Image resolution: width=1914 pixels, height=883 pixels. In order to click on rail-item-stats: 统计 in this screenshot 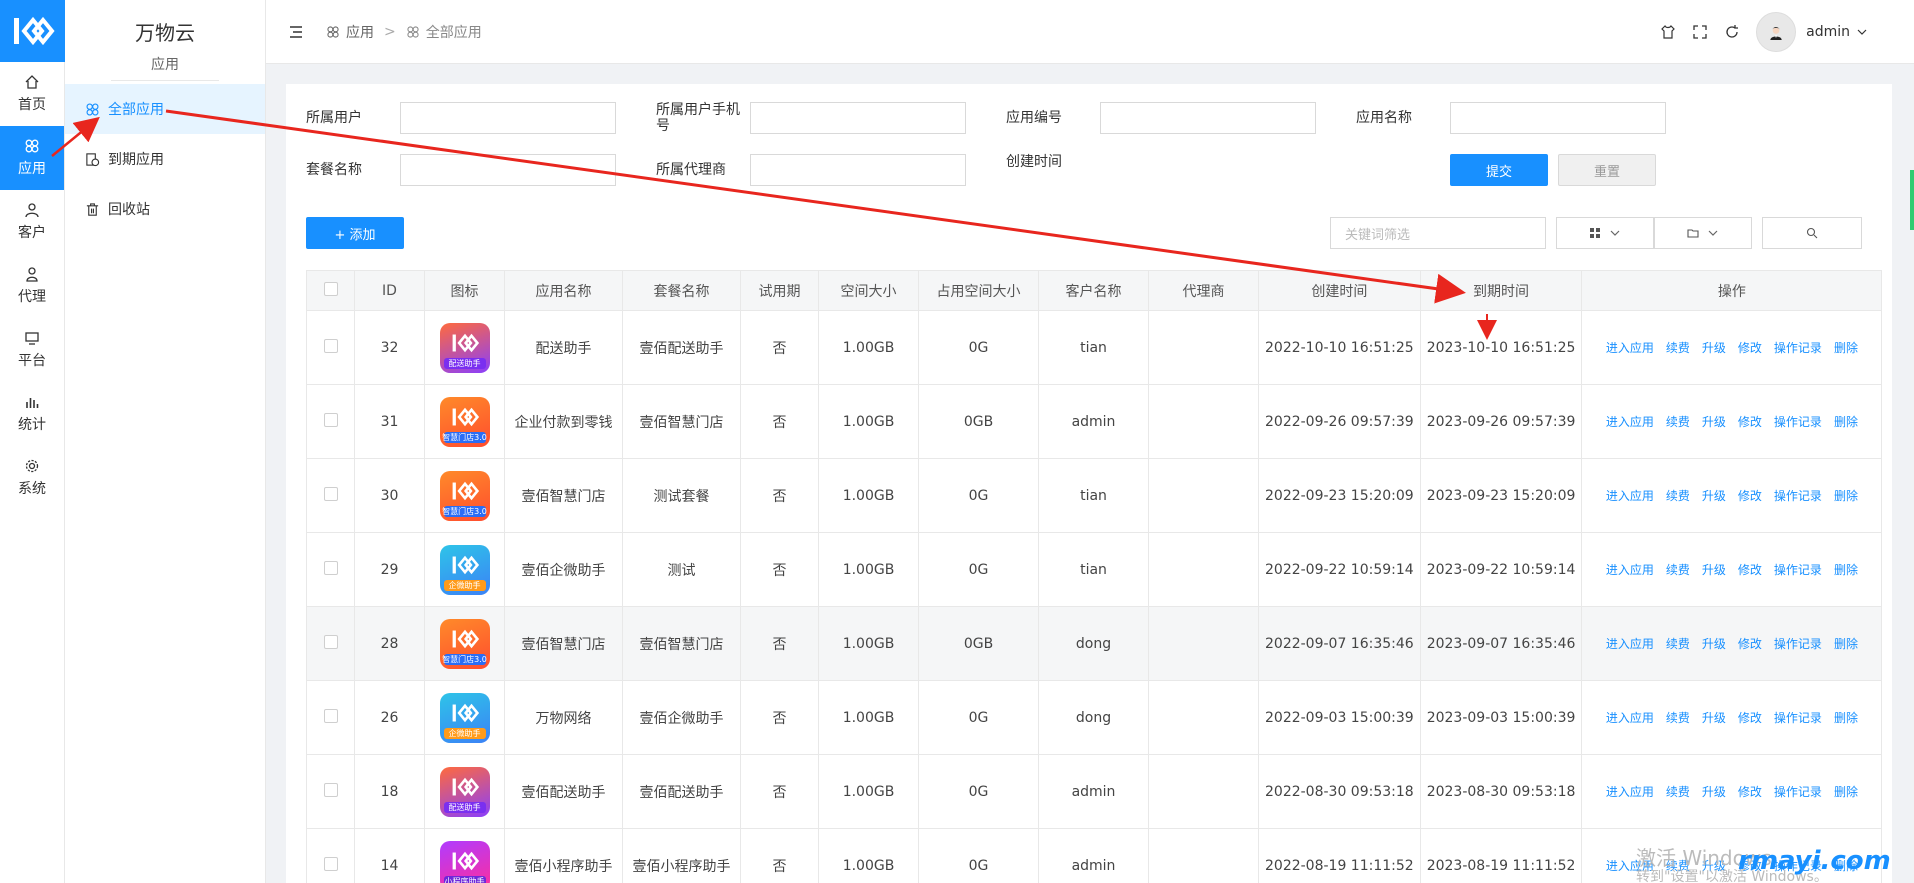, I will do `click(32, 414)`.